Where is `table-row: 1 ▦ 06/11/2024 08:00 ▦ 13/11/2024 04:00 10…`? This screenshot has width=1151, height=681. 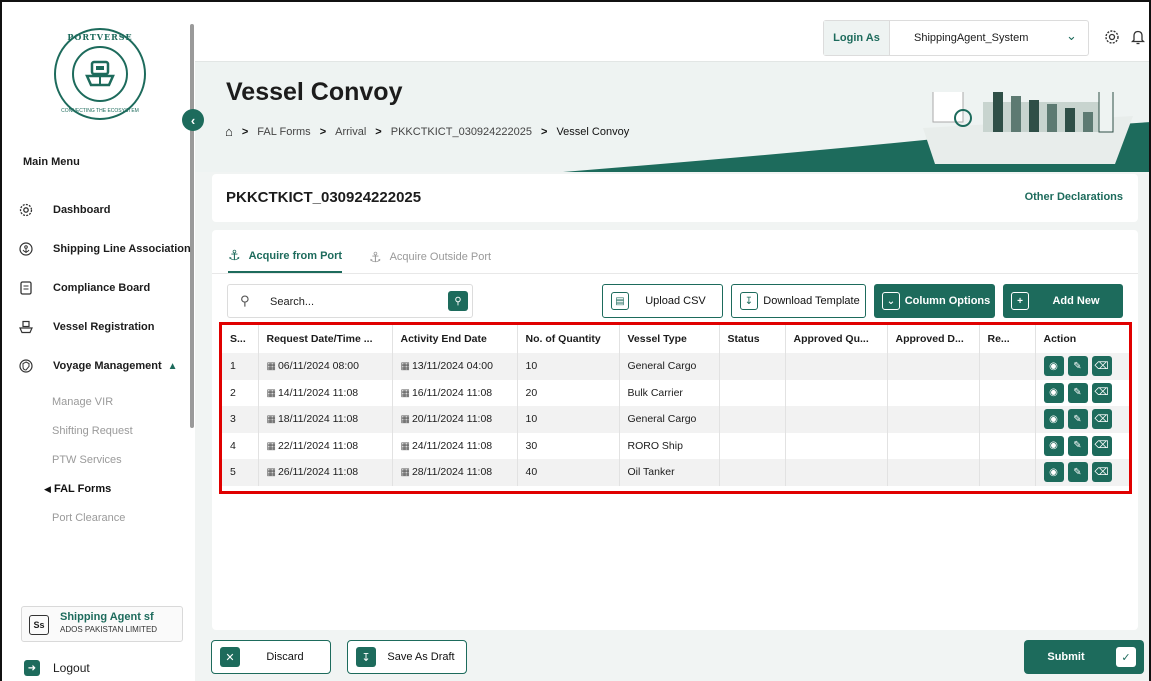 table-row: 1 ▦ 06/11/2024 08:00 ▦ 13/11/2024 04:00 10… is located at coordinates (675, 366).